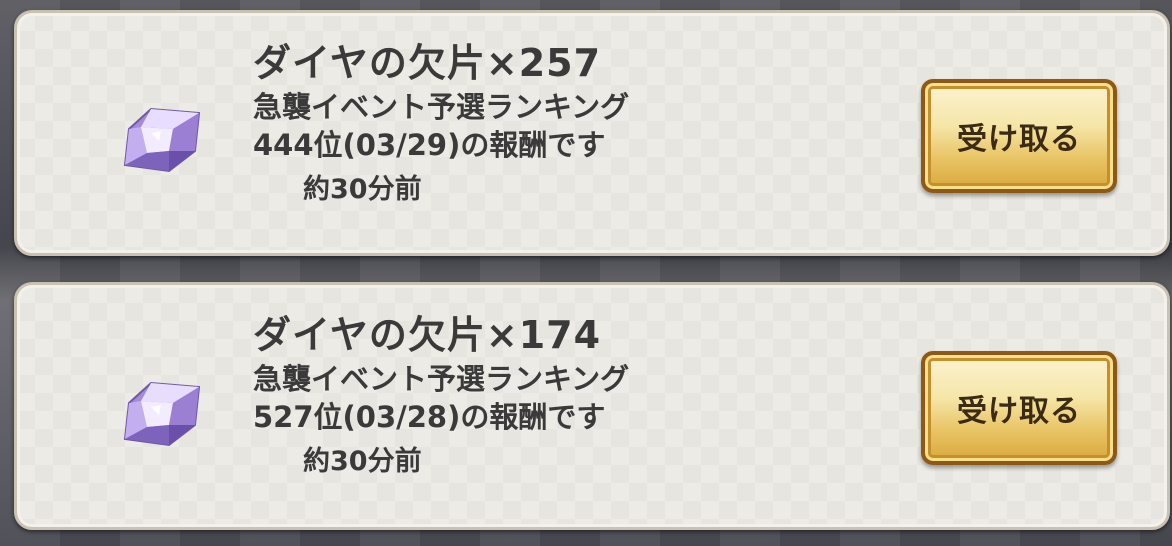 The image size is (1172, 546). Describe the element at coordinates (427, 335) in the screenshot. I see `reward-item-title: ダイヤの欠片×174` at that location.